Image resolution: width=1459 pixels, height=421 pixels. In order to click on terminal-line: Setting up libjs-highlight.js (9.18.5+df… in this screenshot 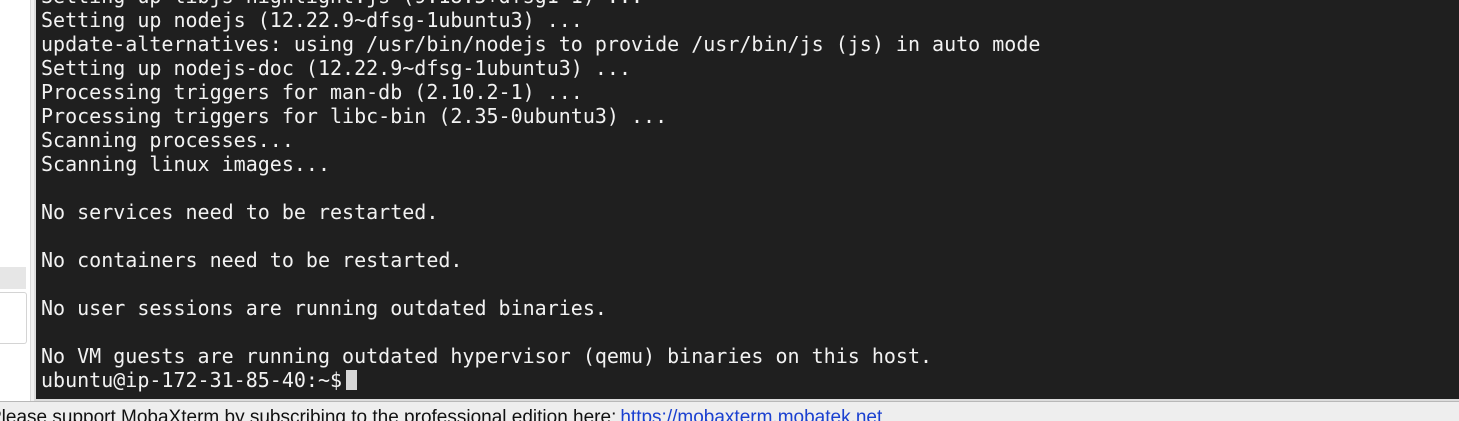, I will do `click(540, 4)`.